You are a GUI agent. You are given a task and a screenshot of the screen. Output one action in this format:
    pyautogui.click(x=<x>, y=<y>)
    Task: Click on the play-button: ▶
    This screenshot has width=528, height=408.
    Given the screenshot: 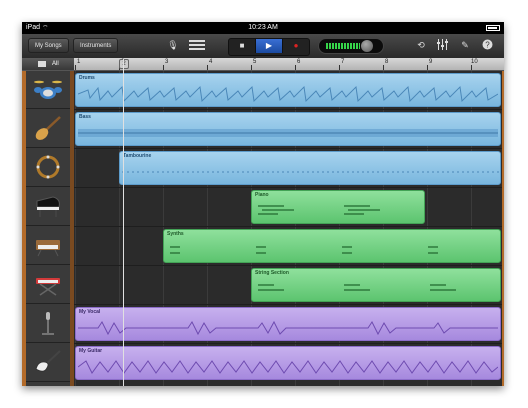 What is the action you would take?
    pyautogui.click(x=269, y=46)
    